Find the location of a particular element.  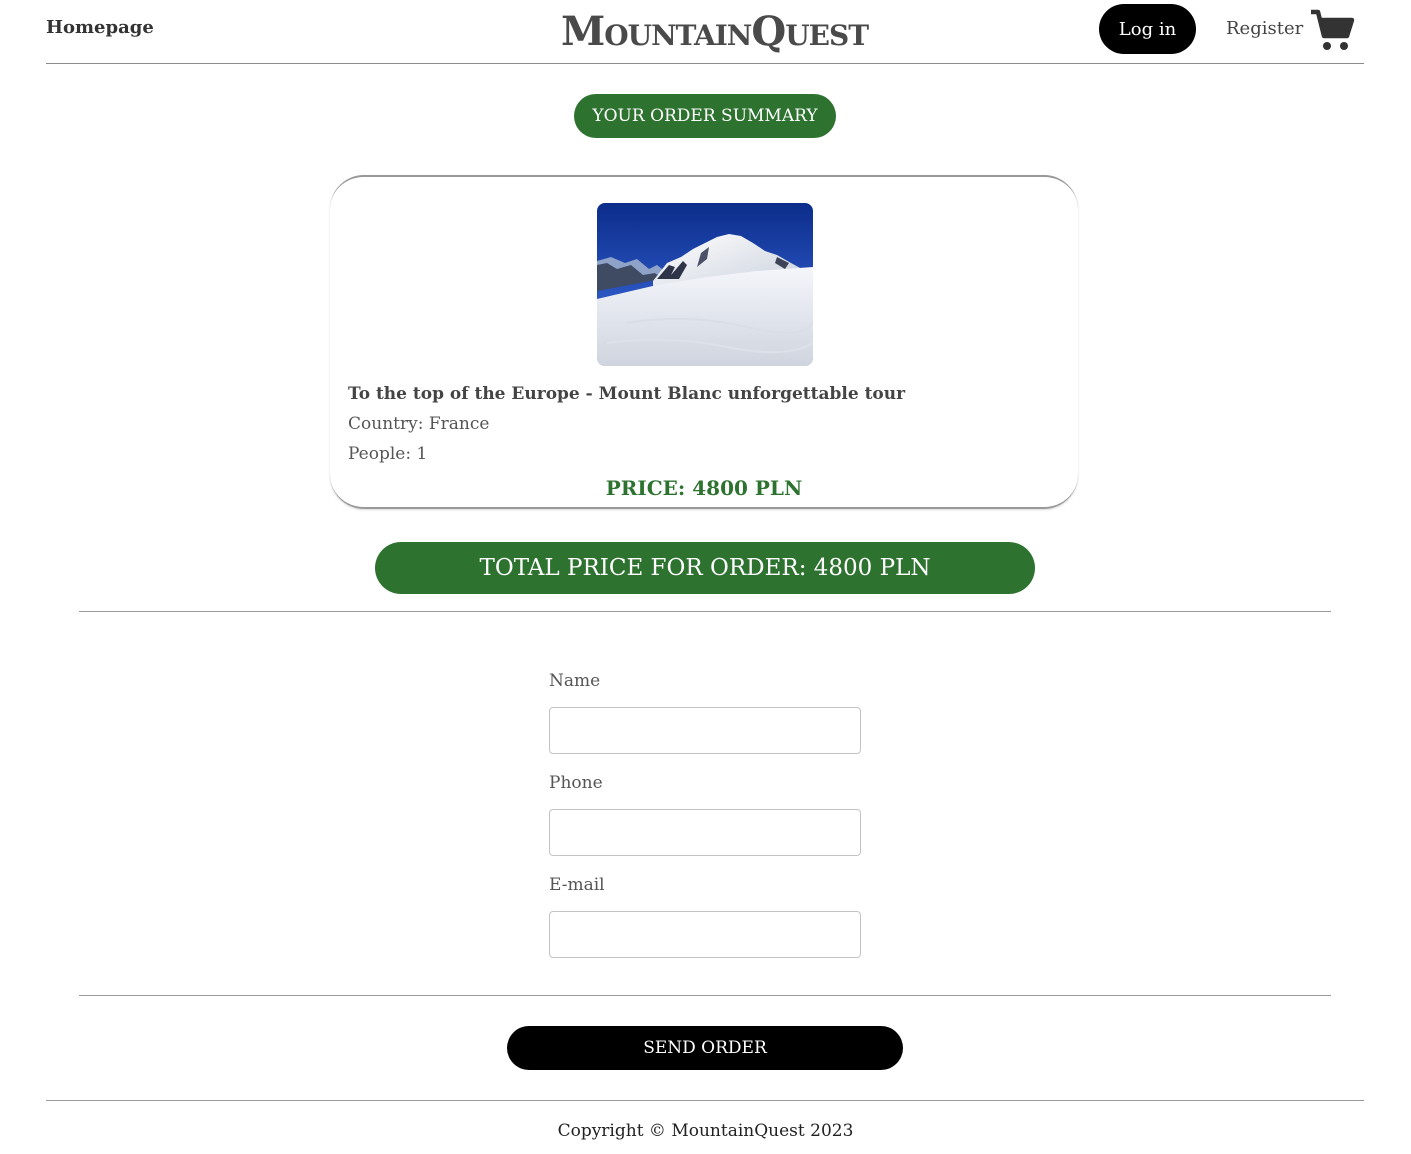

mountain-snow-photo is located at coordinates (705, 284).